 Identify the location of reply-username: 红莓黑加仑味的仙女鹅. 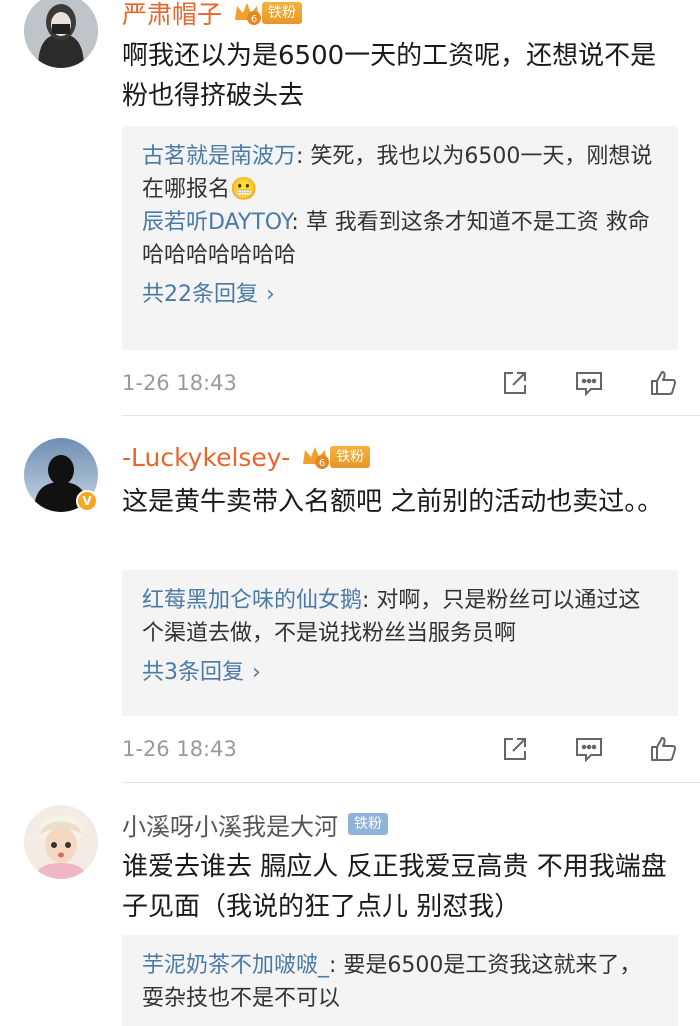
(252, 600).